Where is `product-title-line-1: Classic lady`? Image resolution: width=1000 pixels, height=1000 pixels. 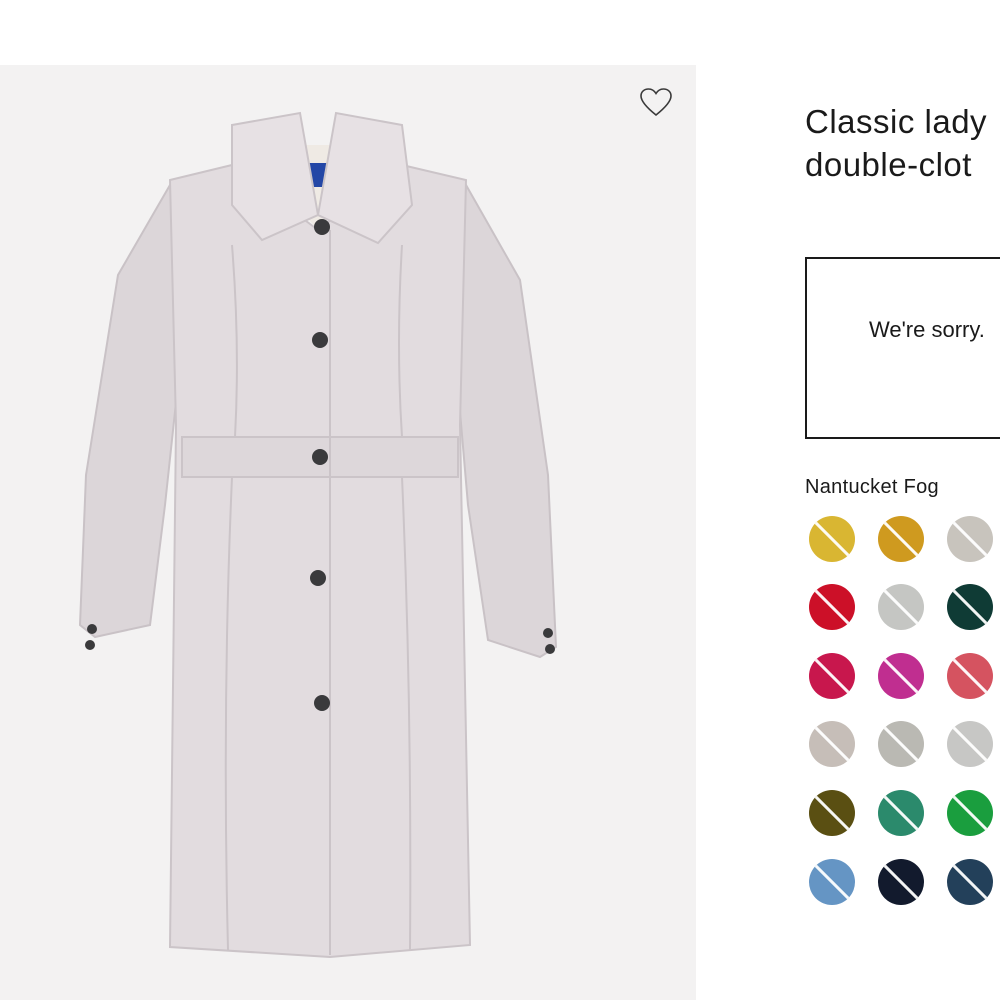 product-title-line-1: Classic lady is located at coordinates (896, 121).